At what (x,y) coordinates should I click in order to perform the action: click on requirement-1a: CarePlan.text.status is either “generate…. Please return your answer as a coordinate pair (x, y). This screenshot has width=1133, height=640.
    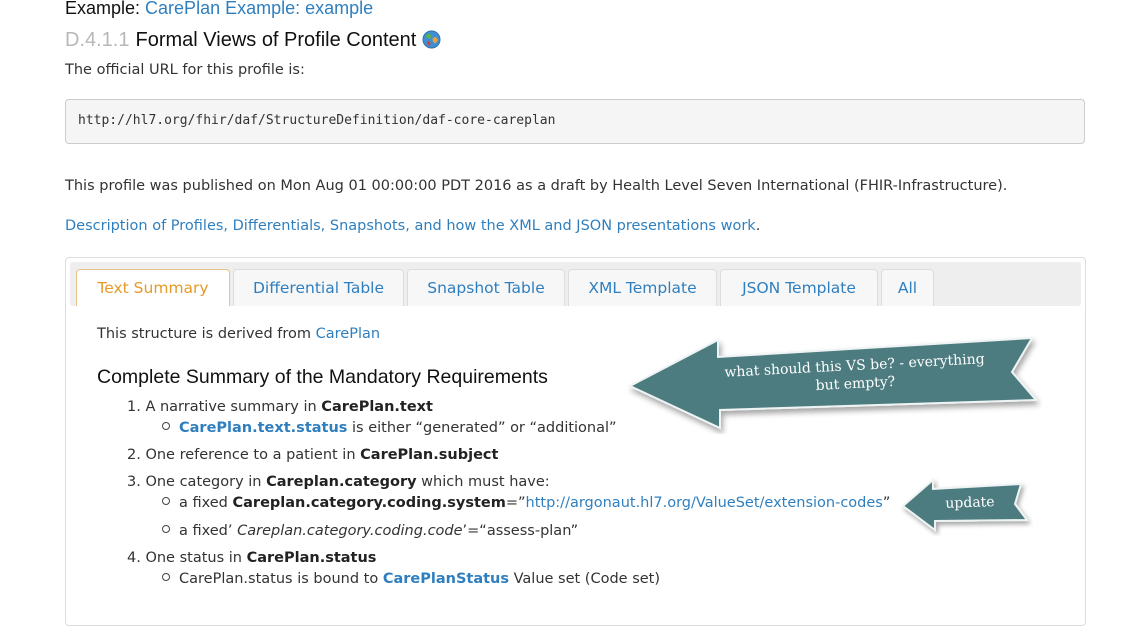
    Looking at the image, I should click on (389, 428).